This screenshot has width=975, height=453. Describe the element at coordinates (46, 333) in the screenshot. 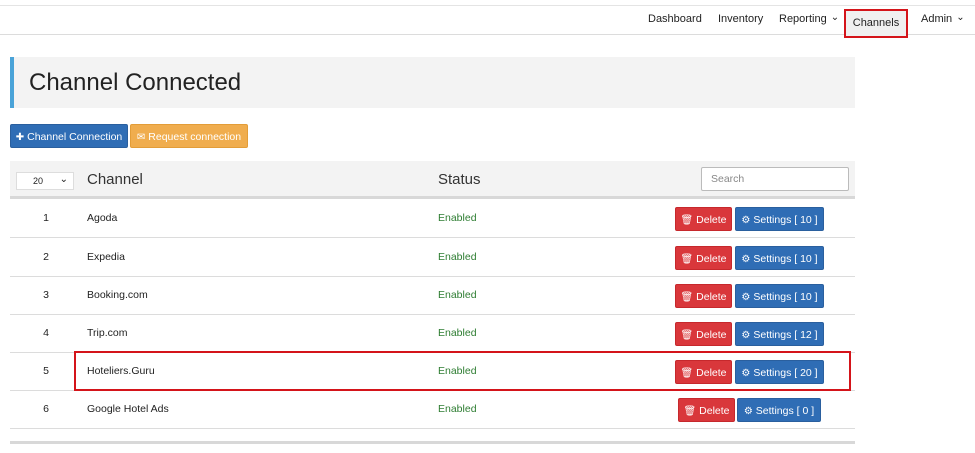

I see `row-number: 4` at that location.